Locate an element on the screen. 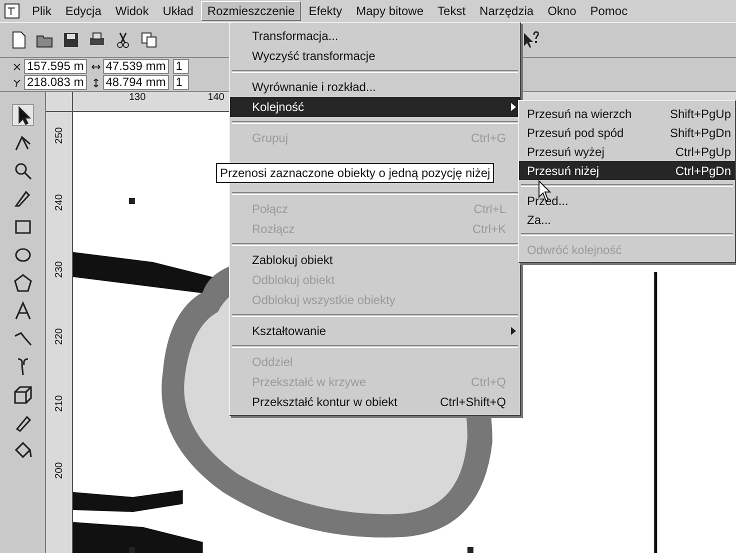 Image resolution: width=736 pixels, height=553 pixels. menu-bar-item: Układ is located at coordinates (178, 11).